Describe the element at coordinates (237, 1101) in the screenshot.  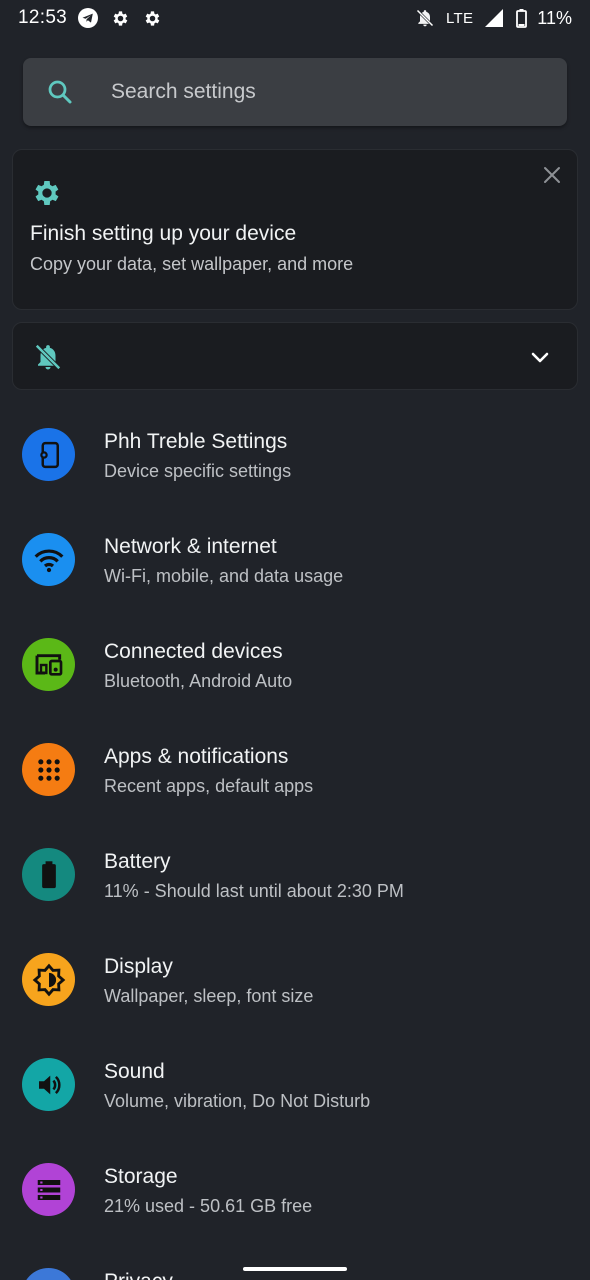
I see `settings-item-subtitle: Volume, vibration, Do Not Disturb` at that location.